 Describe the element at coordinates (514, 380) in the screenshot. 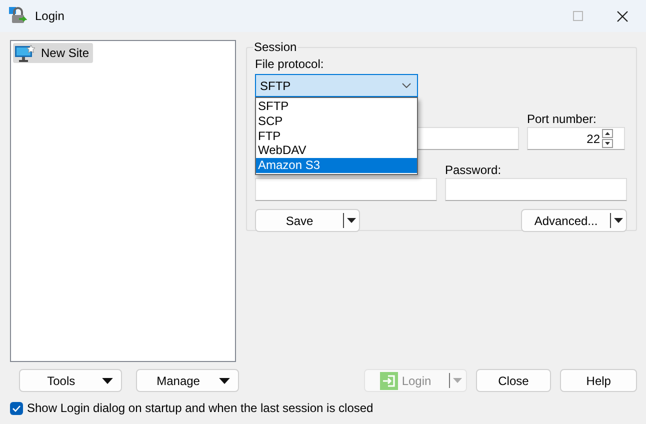

I see `dialog-button: Close` at that location.